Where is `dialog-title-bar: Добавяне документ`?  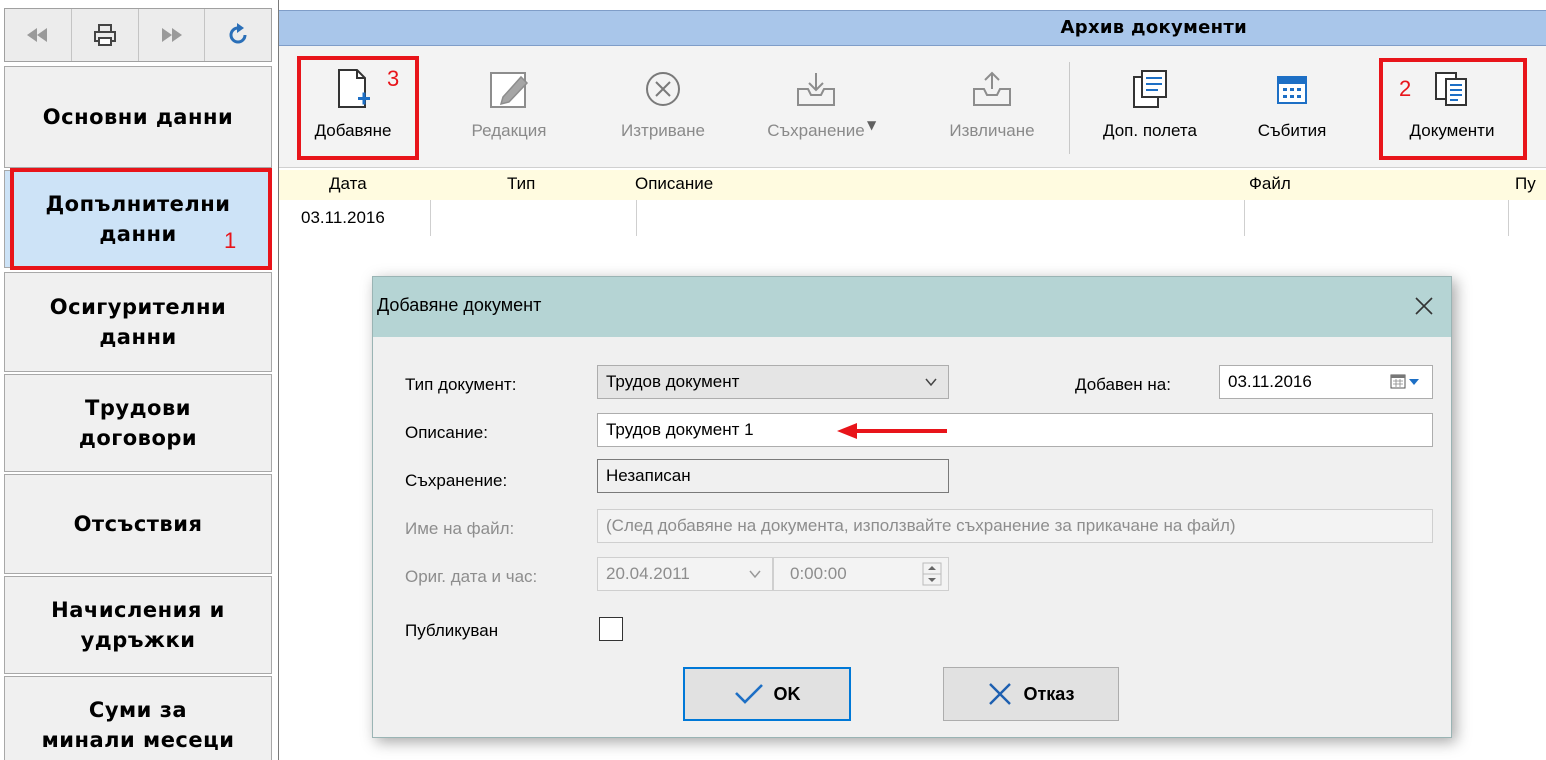 dialog-title-bar: Добавяне документ is located at coordinates (912, 307).